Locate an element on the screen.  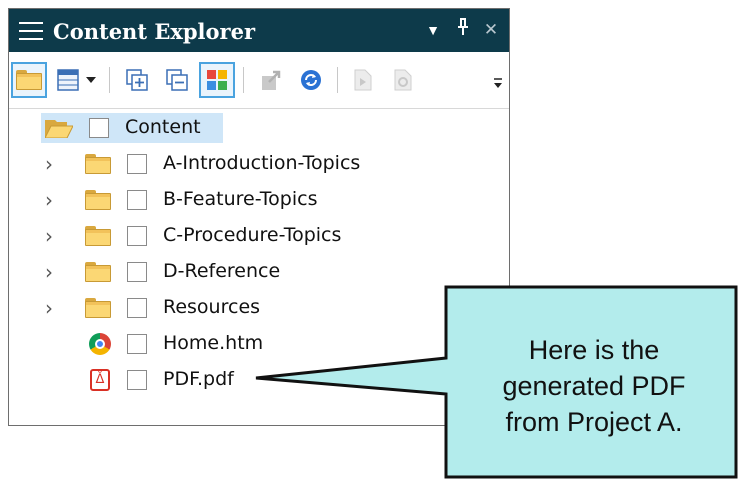
callout-line: generated PDF is located at coordinates (594, 386).